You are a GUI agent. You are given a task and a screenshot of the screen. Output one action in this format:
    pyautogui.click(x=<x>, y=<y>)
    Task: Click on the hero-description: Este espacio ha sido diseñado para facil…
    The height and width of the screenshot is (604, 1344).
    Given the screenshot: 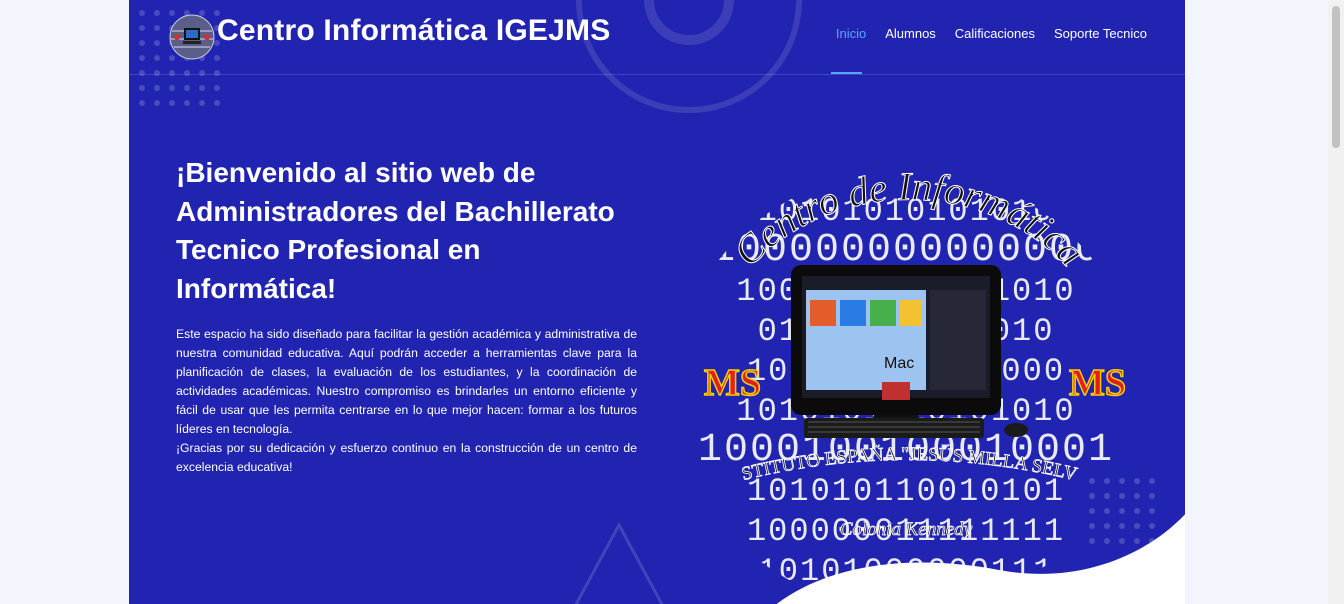 What is the action you would take?
    pyautogui.click(x=406, y=401)
    